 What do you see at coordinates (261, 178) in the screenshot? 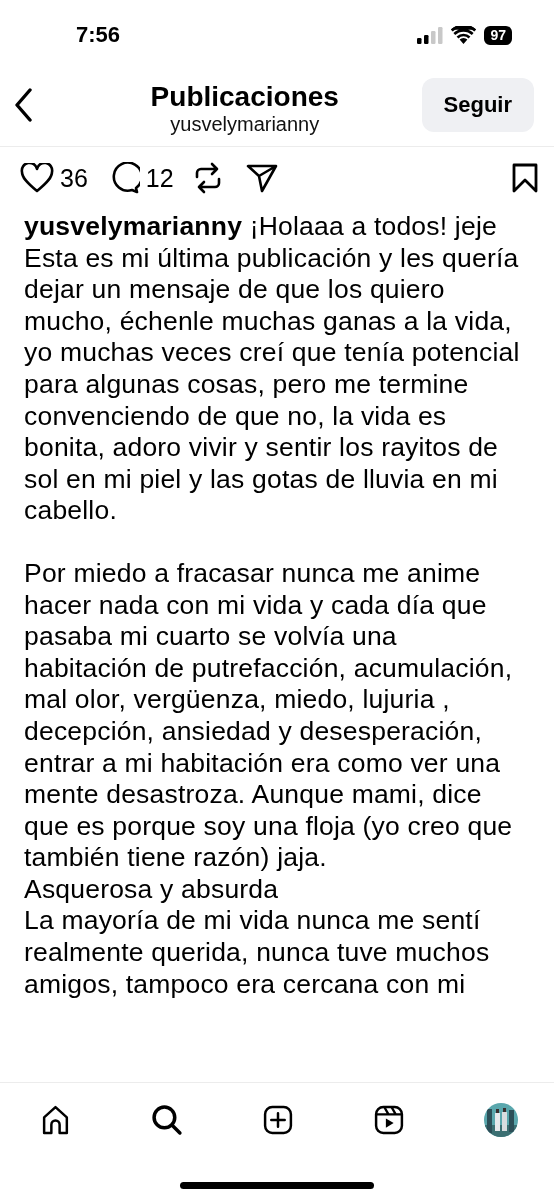
I see `send-icon` at bounding box center [261, 178].